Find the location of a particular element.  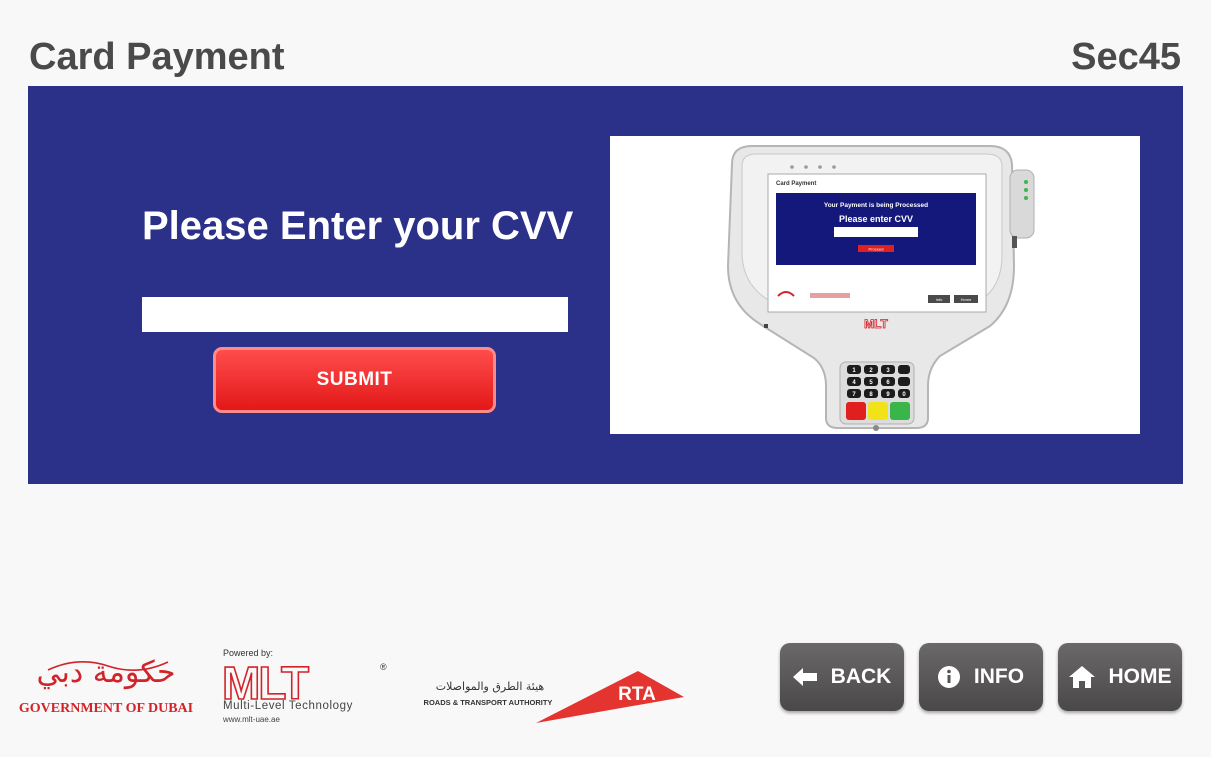

session-counter: Sec45 is located at coordinates (1126, 57).